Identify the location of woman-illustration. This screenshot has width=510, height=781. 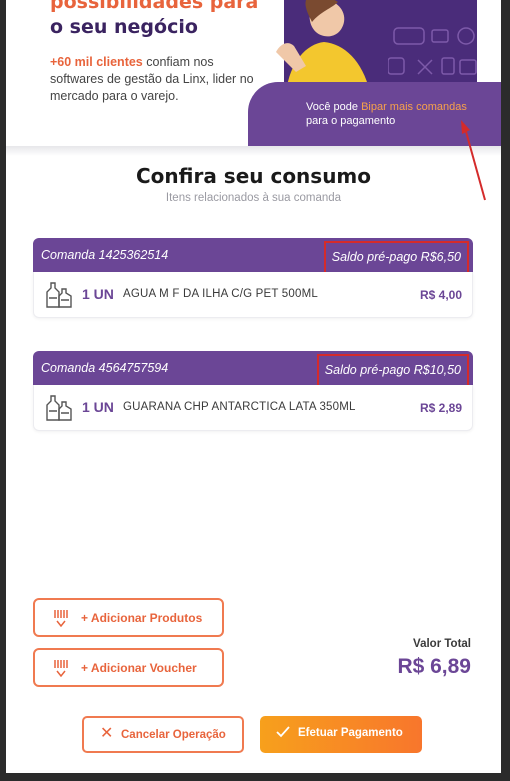
(323, 46).